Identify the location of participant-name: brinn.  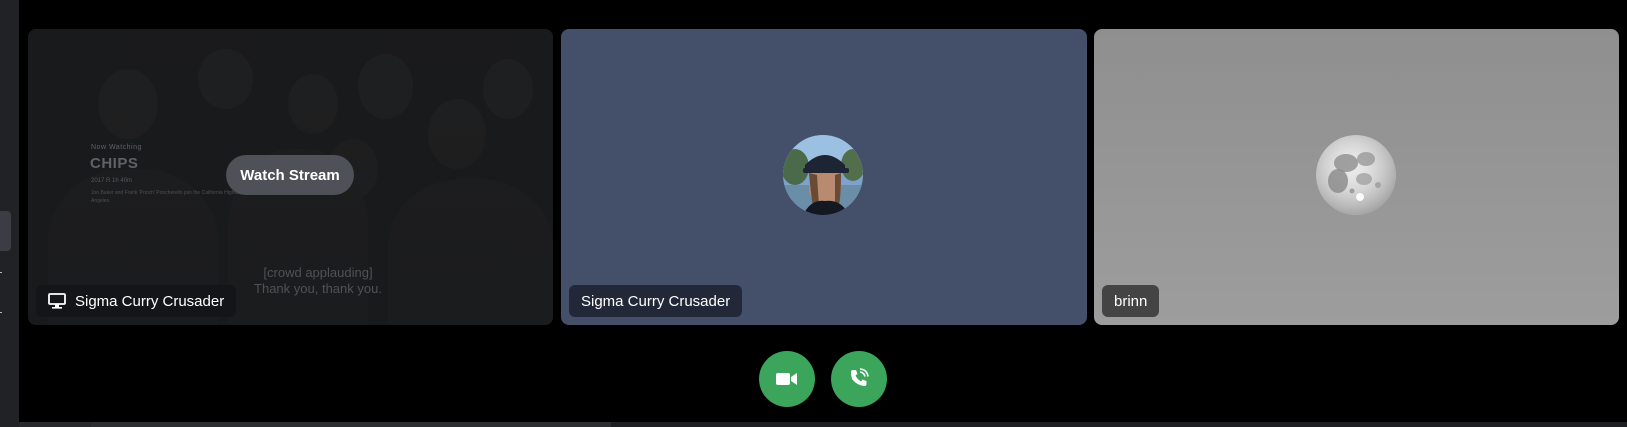
(1131, 301).